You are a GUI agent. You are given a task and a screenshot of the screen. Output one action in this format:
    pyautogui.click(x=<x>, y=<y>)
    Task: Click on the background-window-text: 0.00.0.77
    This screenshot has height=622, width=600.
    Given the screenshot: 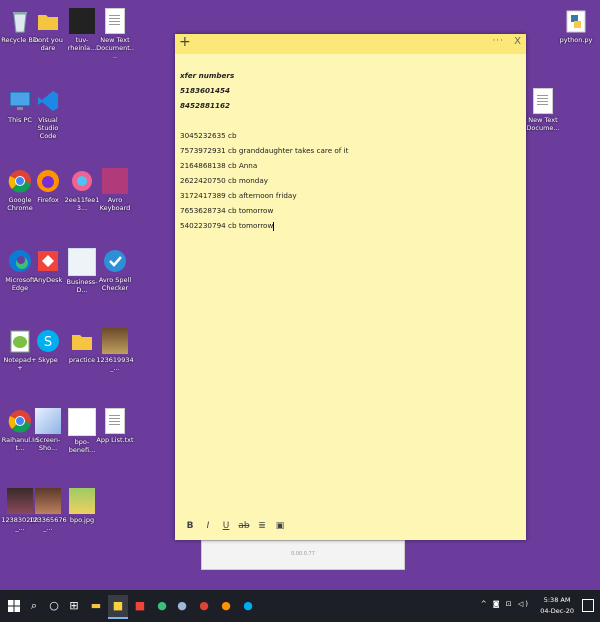 What is the action you would take?
    pyautogui.click(x=303, y=554)
    